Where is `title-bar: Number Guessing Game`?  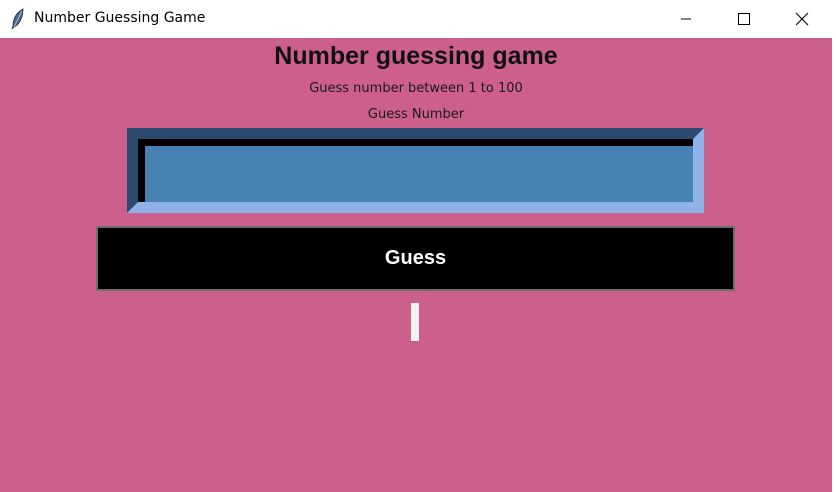
title-bar: Number Guessing Game is located at coordinates (418, 19).